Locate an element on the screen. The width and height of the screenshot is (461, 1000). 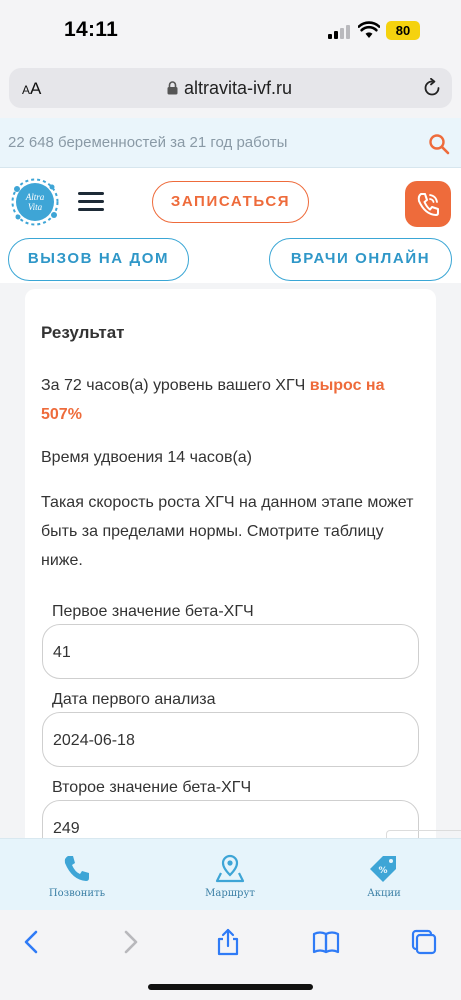
forward-arrow-icon is located at coordinates (130, 942).